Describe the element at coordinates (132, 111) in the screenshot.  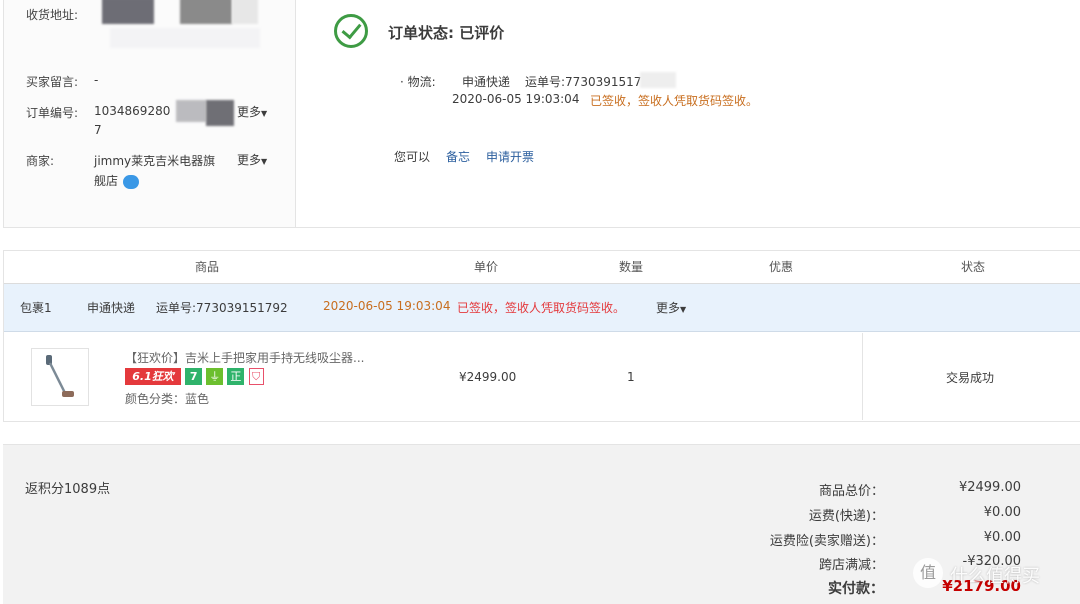
I see `order-number-value: 1034869280` at that location.